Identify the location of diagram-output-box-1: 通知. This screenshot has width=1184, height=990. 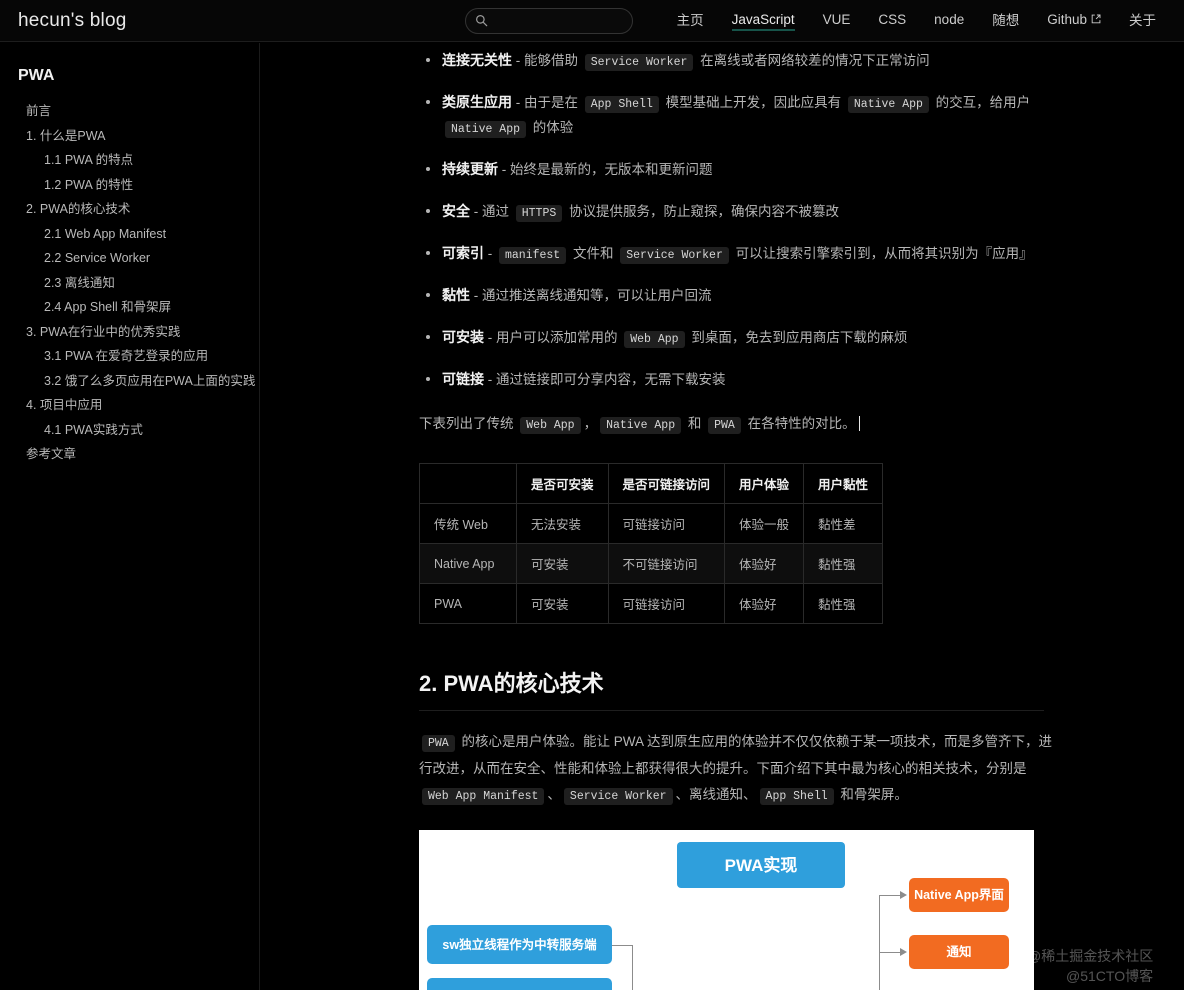
(959, 952).